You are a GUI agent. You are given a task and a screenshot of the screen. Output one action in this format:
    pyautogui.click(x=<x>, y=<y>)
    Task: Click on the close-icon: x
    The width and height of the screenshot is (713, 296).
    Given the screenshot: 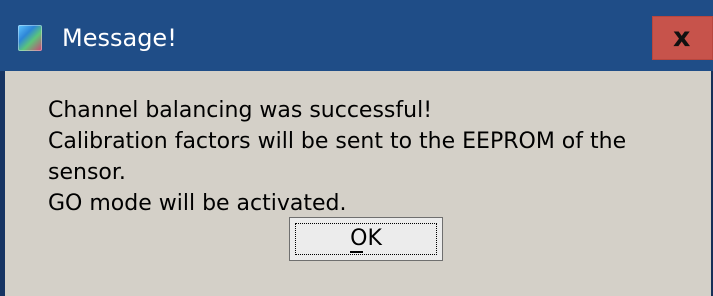 What is the action you would take?
    pyautogui.click(x=682, y=37)
    